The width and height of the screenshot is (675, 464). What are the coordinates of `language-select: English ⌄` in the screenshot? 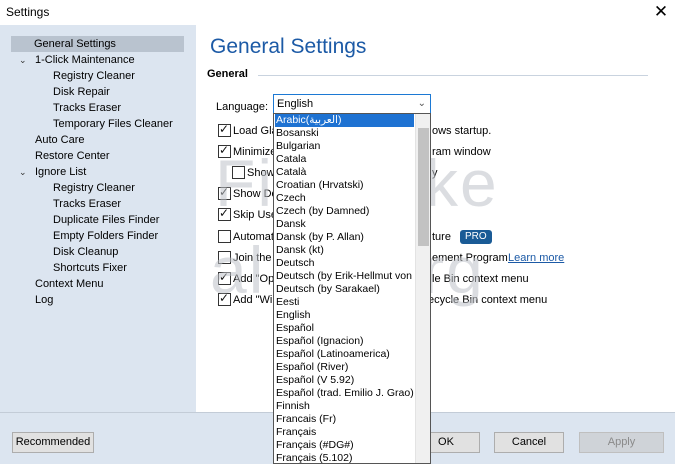 It's located at (352, 104).